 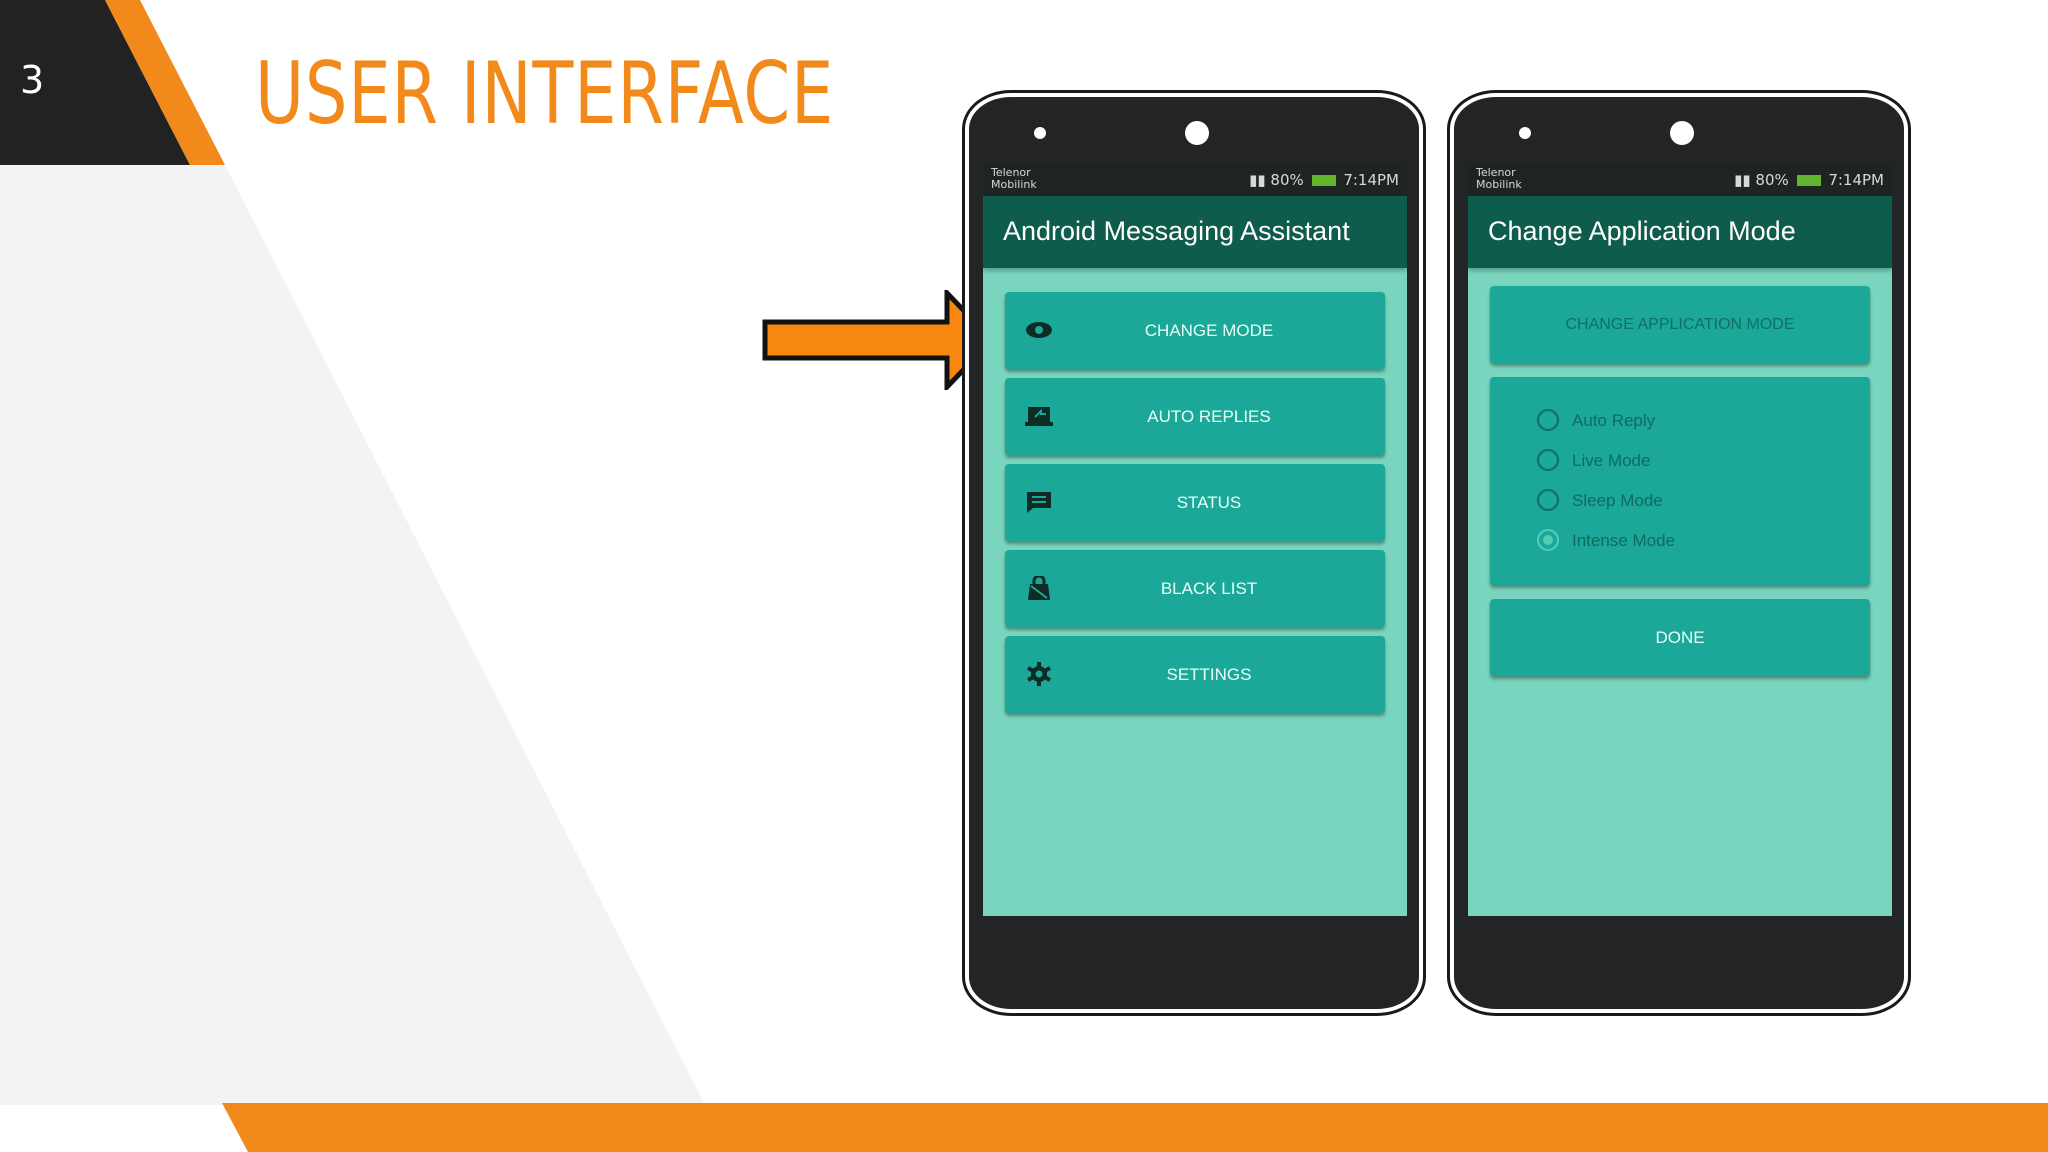 I want to click on black-list-label: BLACK LIST, so click(x=1209, y=588).